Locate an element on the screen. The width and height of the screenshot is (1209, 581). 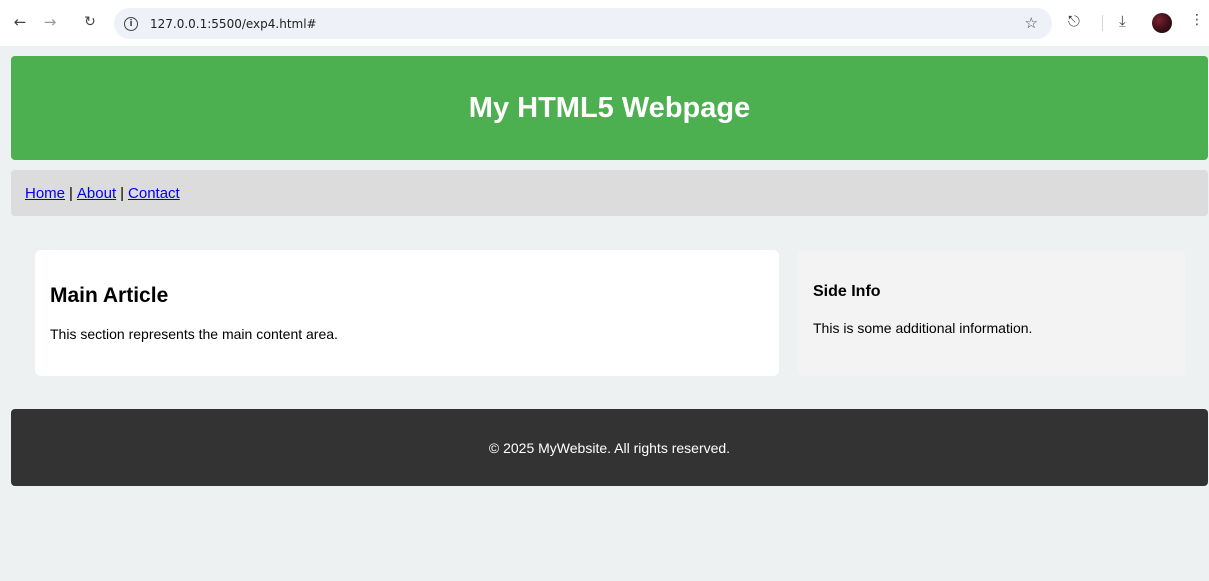
kebab-menu-icon: ⋮ is located at coordinates (1197, 20).